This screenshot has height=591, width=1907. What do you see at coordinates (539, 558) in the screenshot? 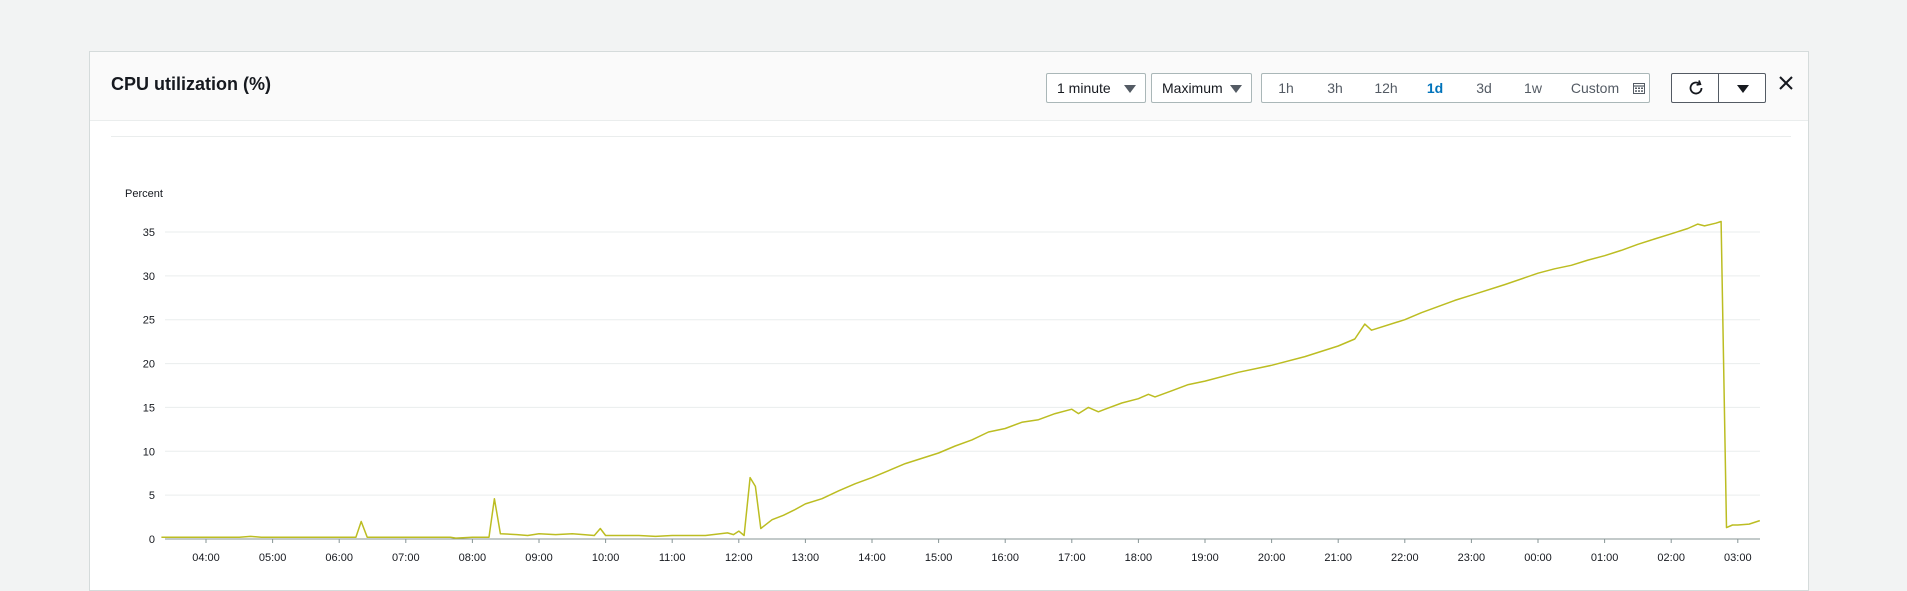
I see `x-tick-label: 09:00` at bounding box center [539, 558].